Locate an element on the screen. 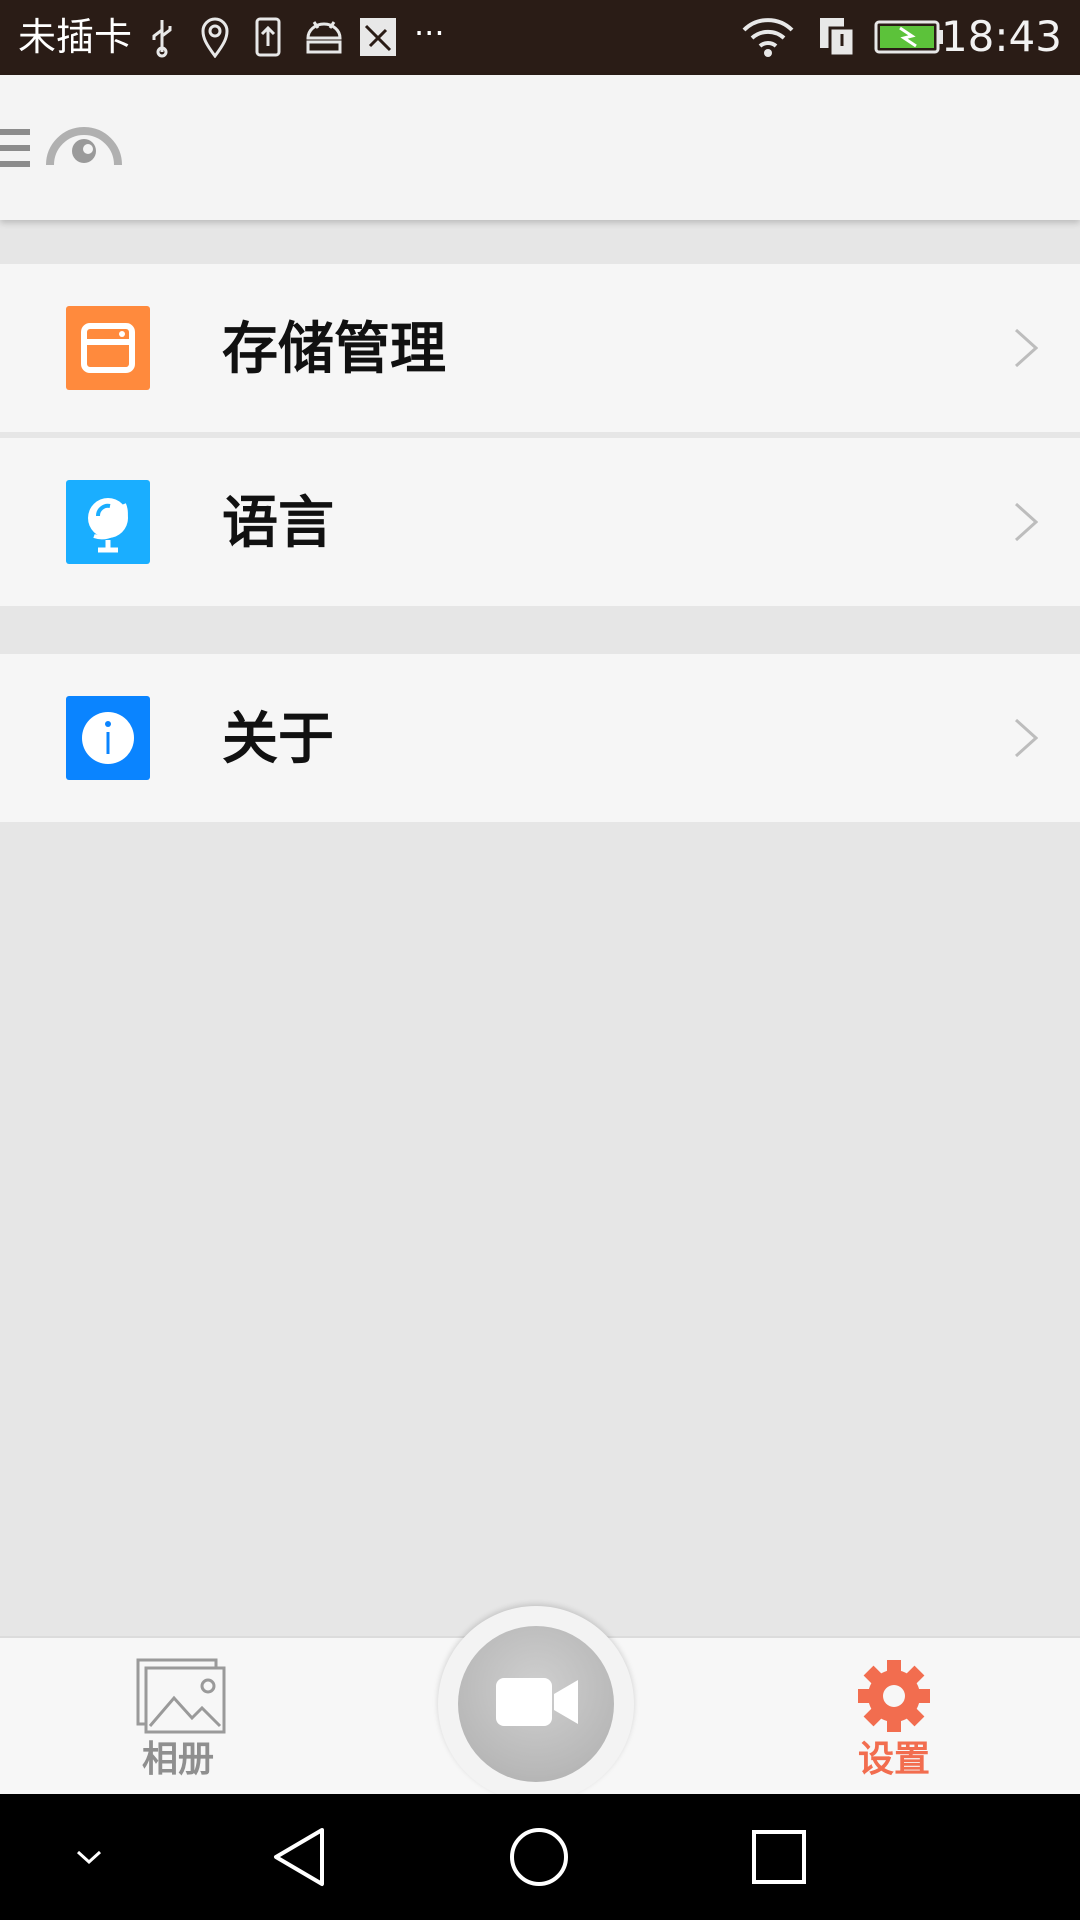  back-icon is located at coordinates (301, 1857).